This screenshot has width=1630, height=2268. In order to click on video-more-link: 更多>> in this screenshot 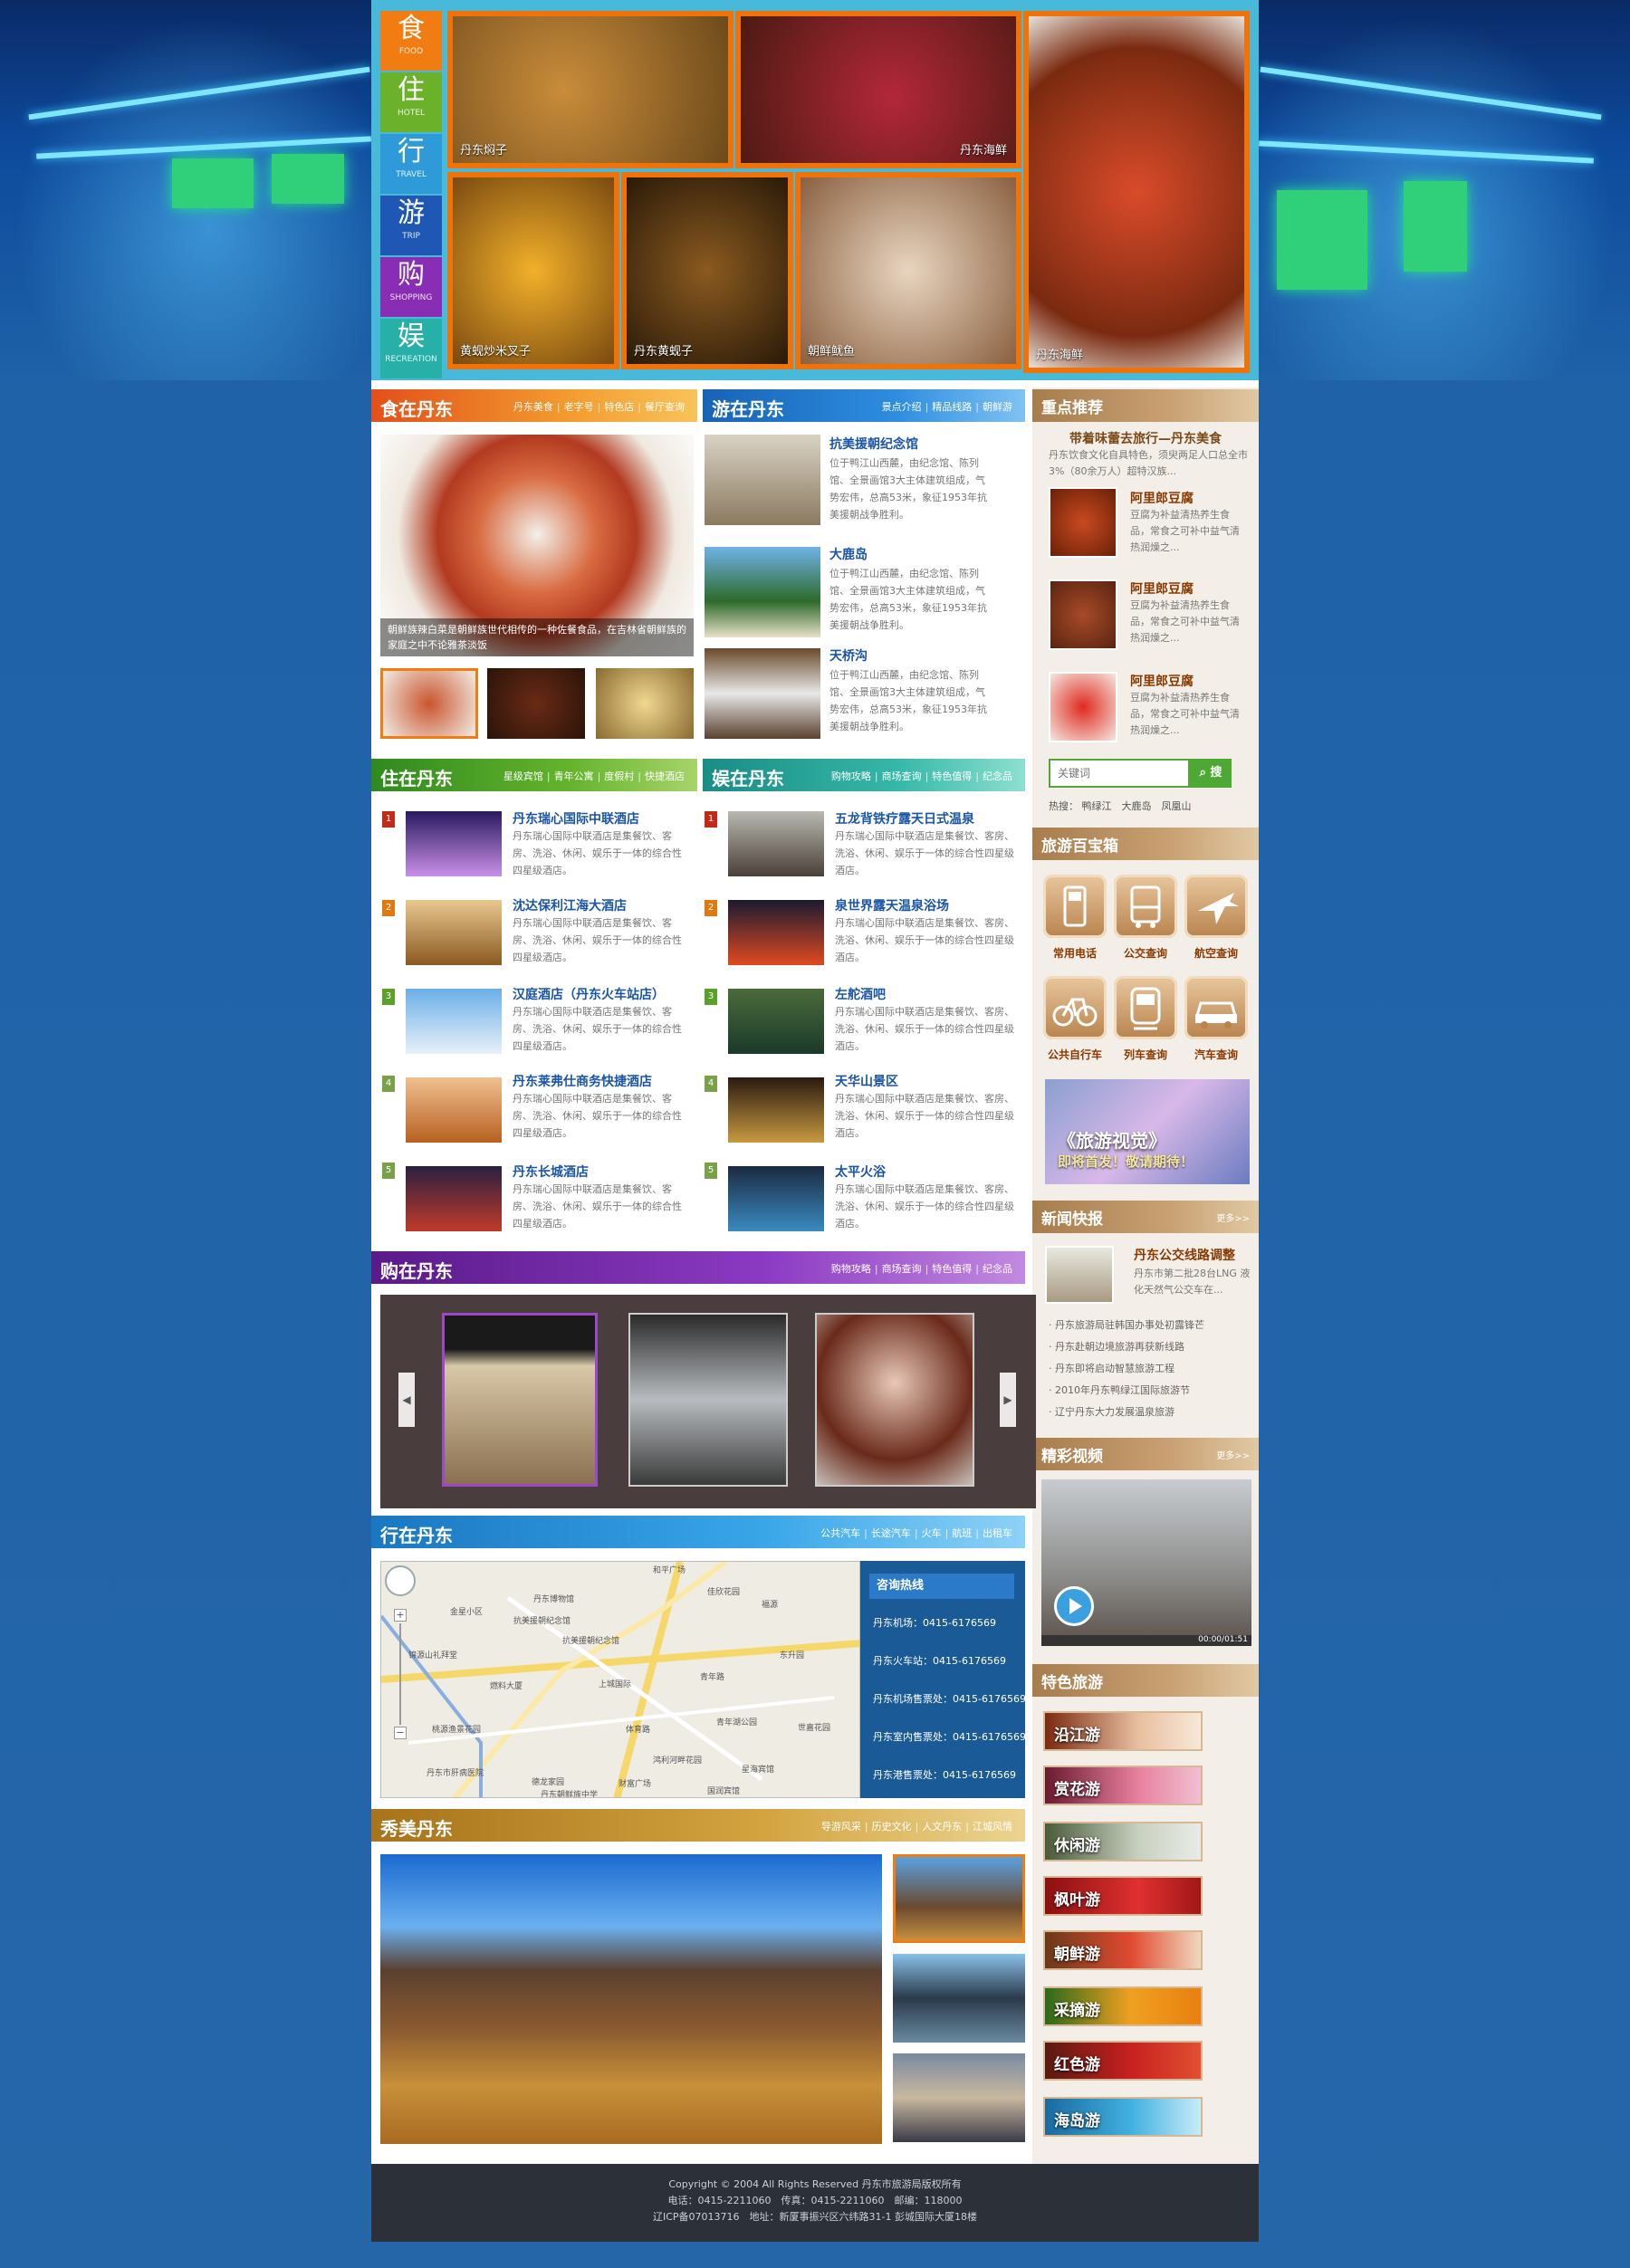, I will do `click(1233, 1454)`.